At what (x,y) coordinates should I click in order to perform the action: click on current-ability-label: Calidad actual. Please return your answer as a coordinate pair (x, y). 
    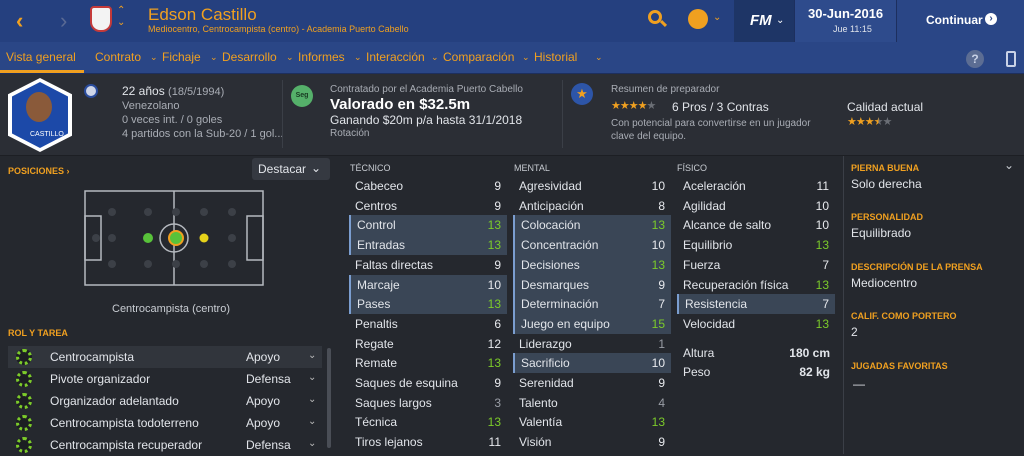
    Looking at the image, I should click on (885, 107).